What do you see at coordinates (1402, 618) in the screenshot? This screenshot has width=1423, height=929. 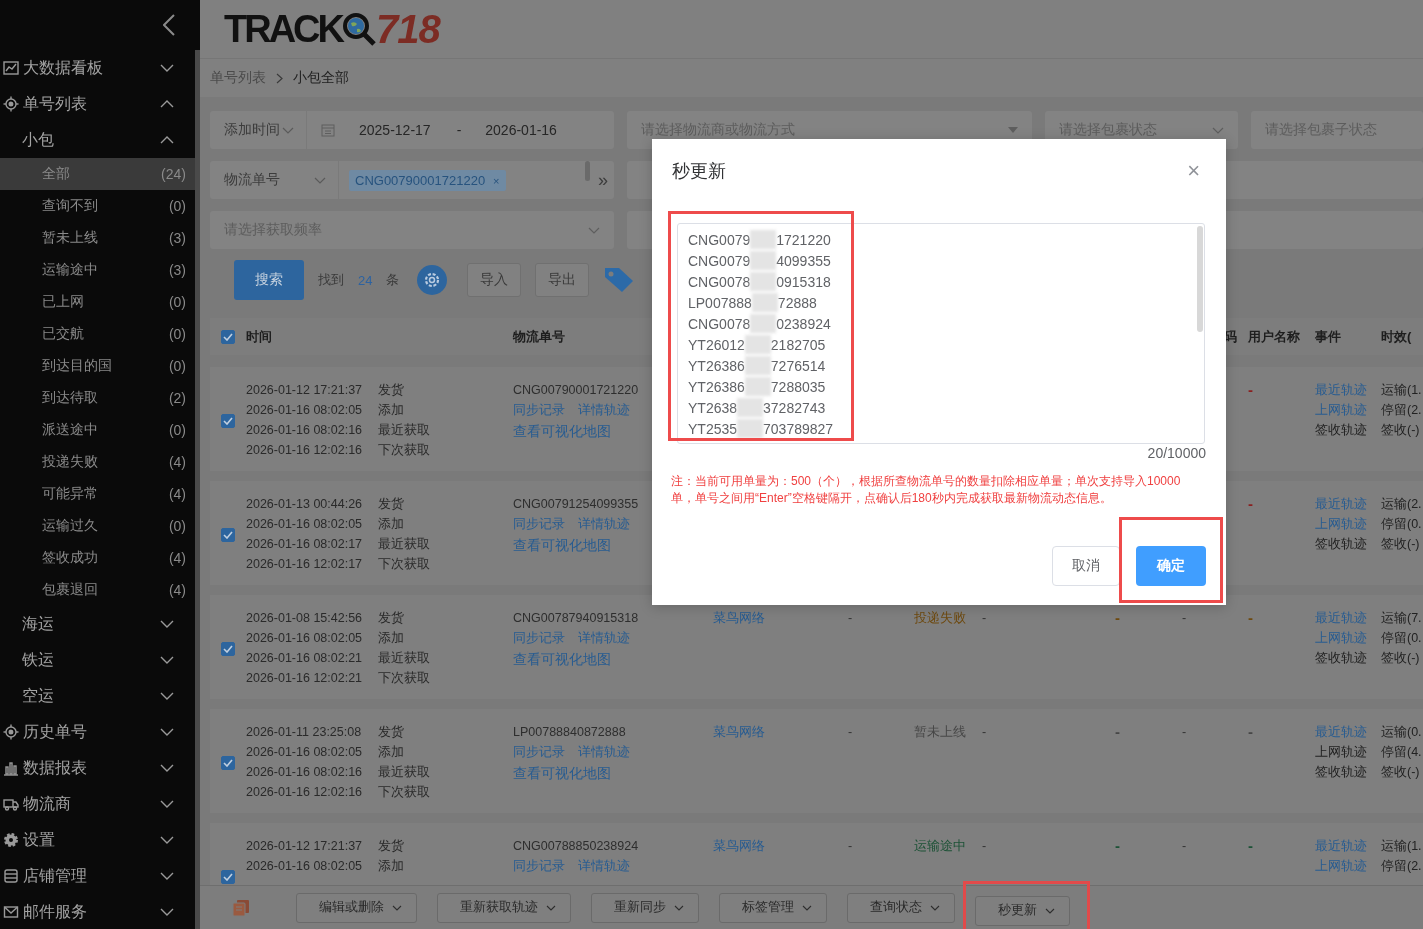 I see `duration-text: 运输(7.` at bounding box center [1402, 618].